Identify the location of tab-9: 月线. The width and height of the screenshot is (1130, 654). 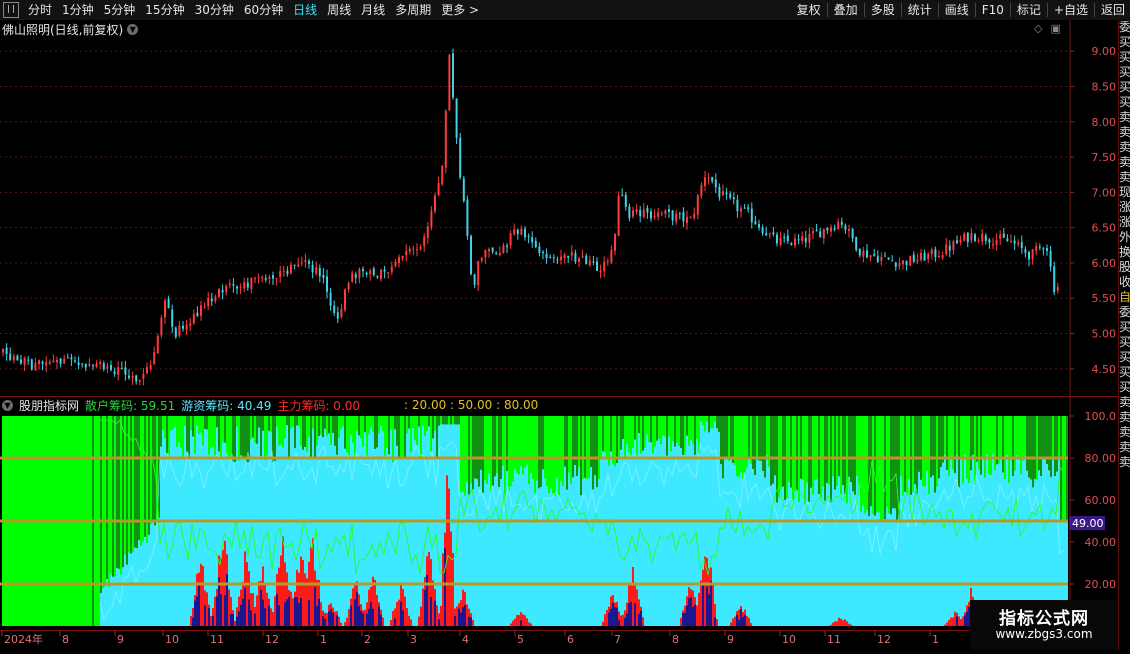
(373, 10).